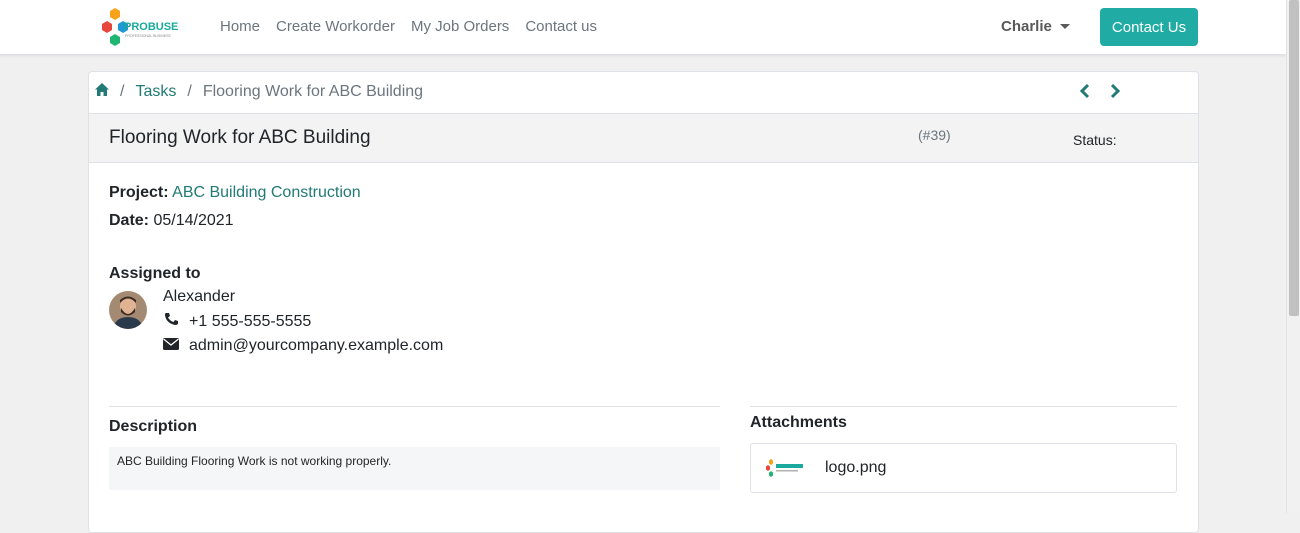  I want to click on project-label: Project:, so click(139, 192).